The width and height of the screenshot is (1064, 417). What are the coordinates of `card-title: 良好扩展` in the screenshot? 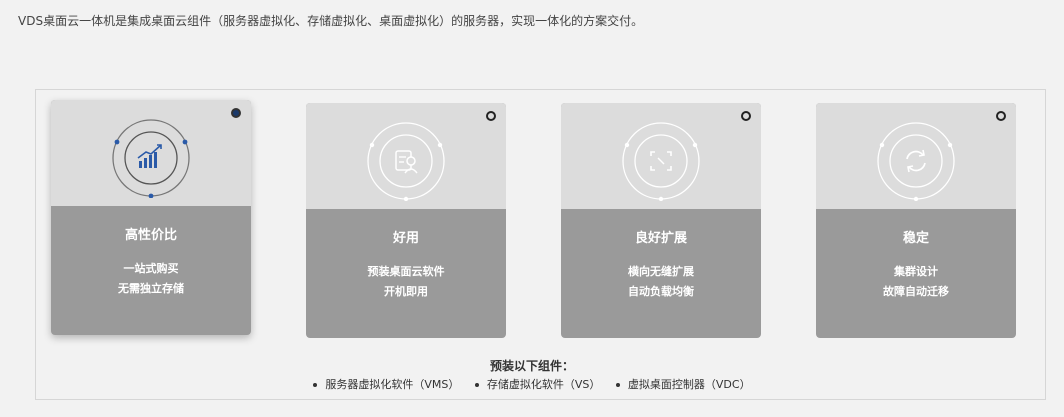 It's located at (660, 238).